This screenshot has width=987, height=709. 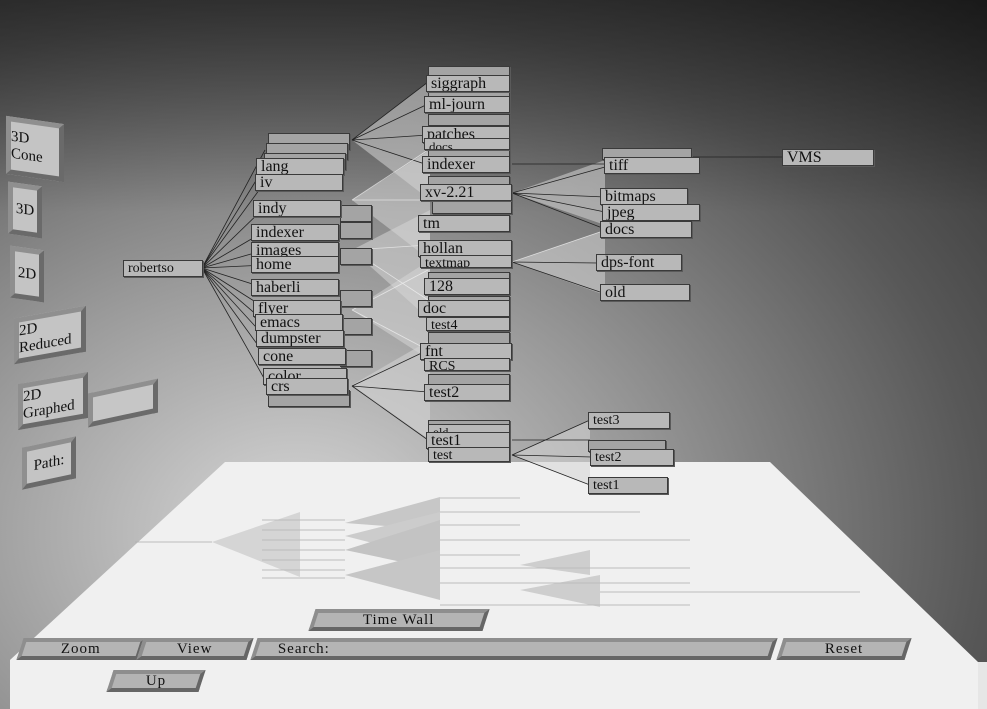 I want to click on tree-node: indy, so click(x=297, y=208).